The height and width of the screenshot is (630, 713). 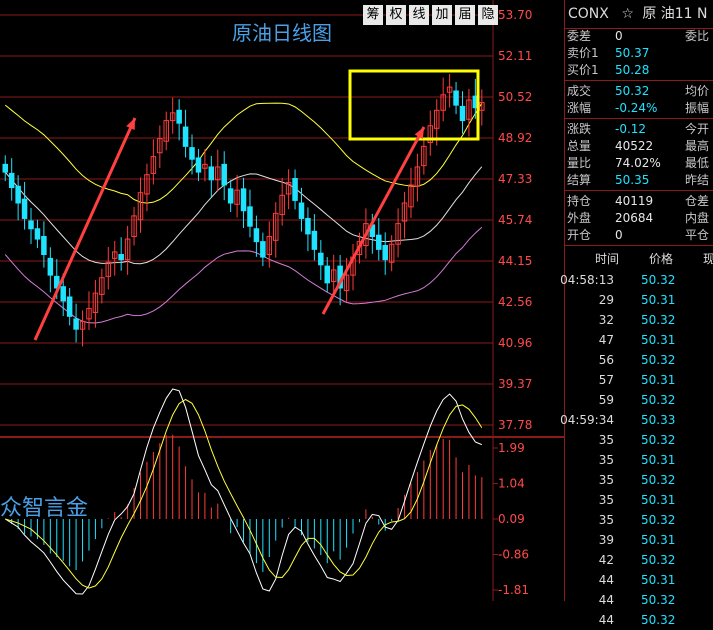 I want to click on tick-row: 04:59:34 50.33, so click(x=636, y=420).